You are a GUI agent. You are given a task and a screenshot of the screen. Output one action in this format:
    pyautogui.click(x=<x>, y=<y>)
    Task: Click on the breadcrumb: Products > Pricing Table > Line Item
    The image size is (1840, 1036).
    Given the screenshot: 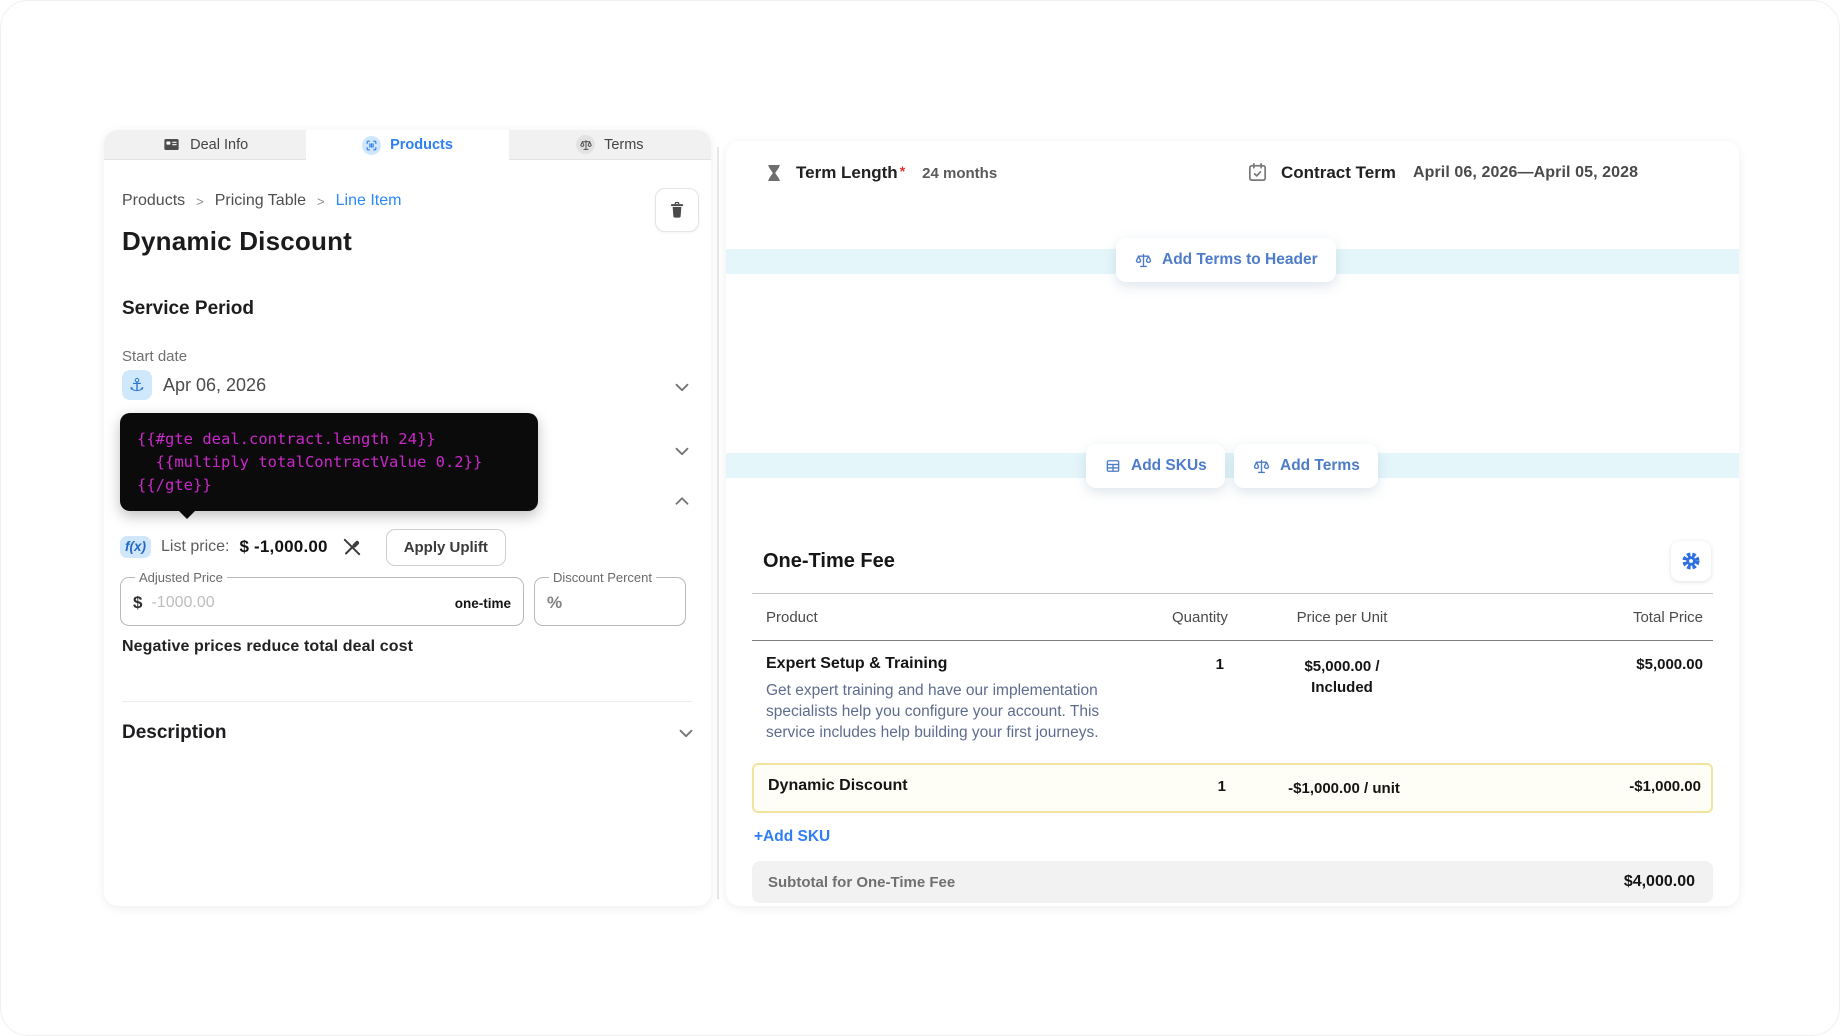 What is the action you would take?
    pyautogui.click(x=261, y=201)
    